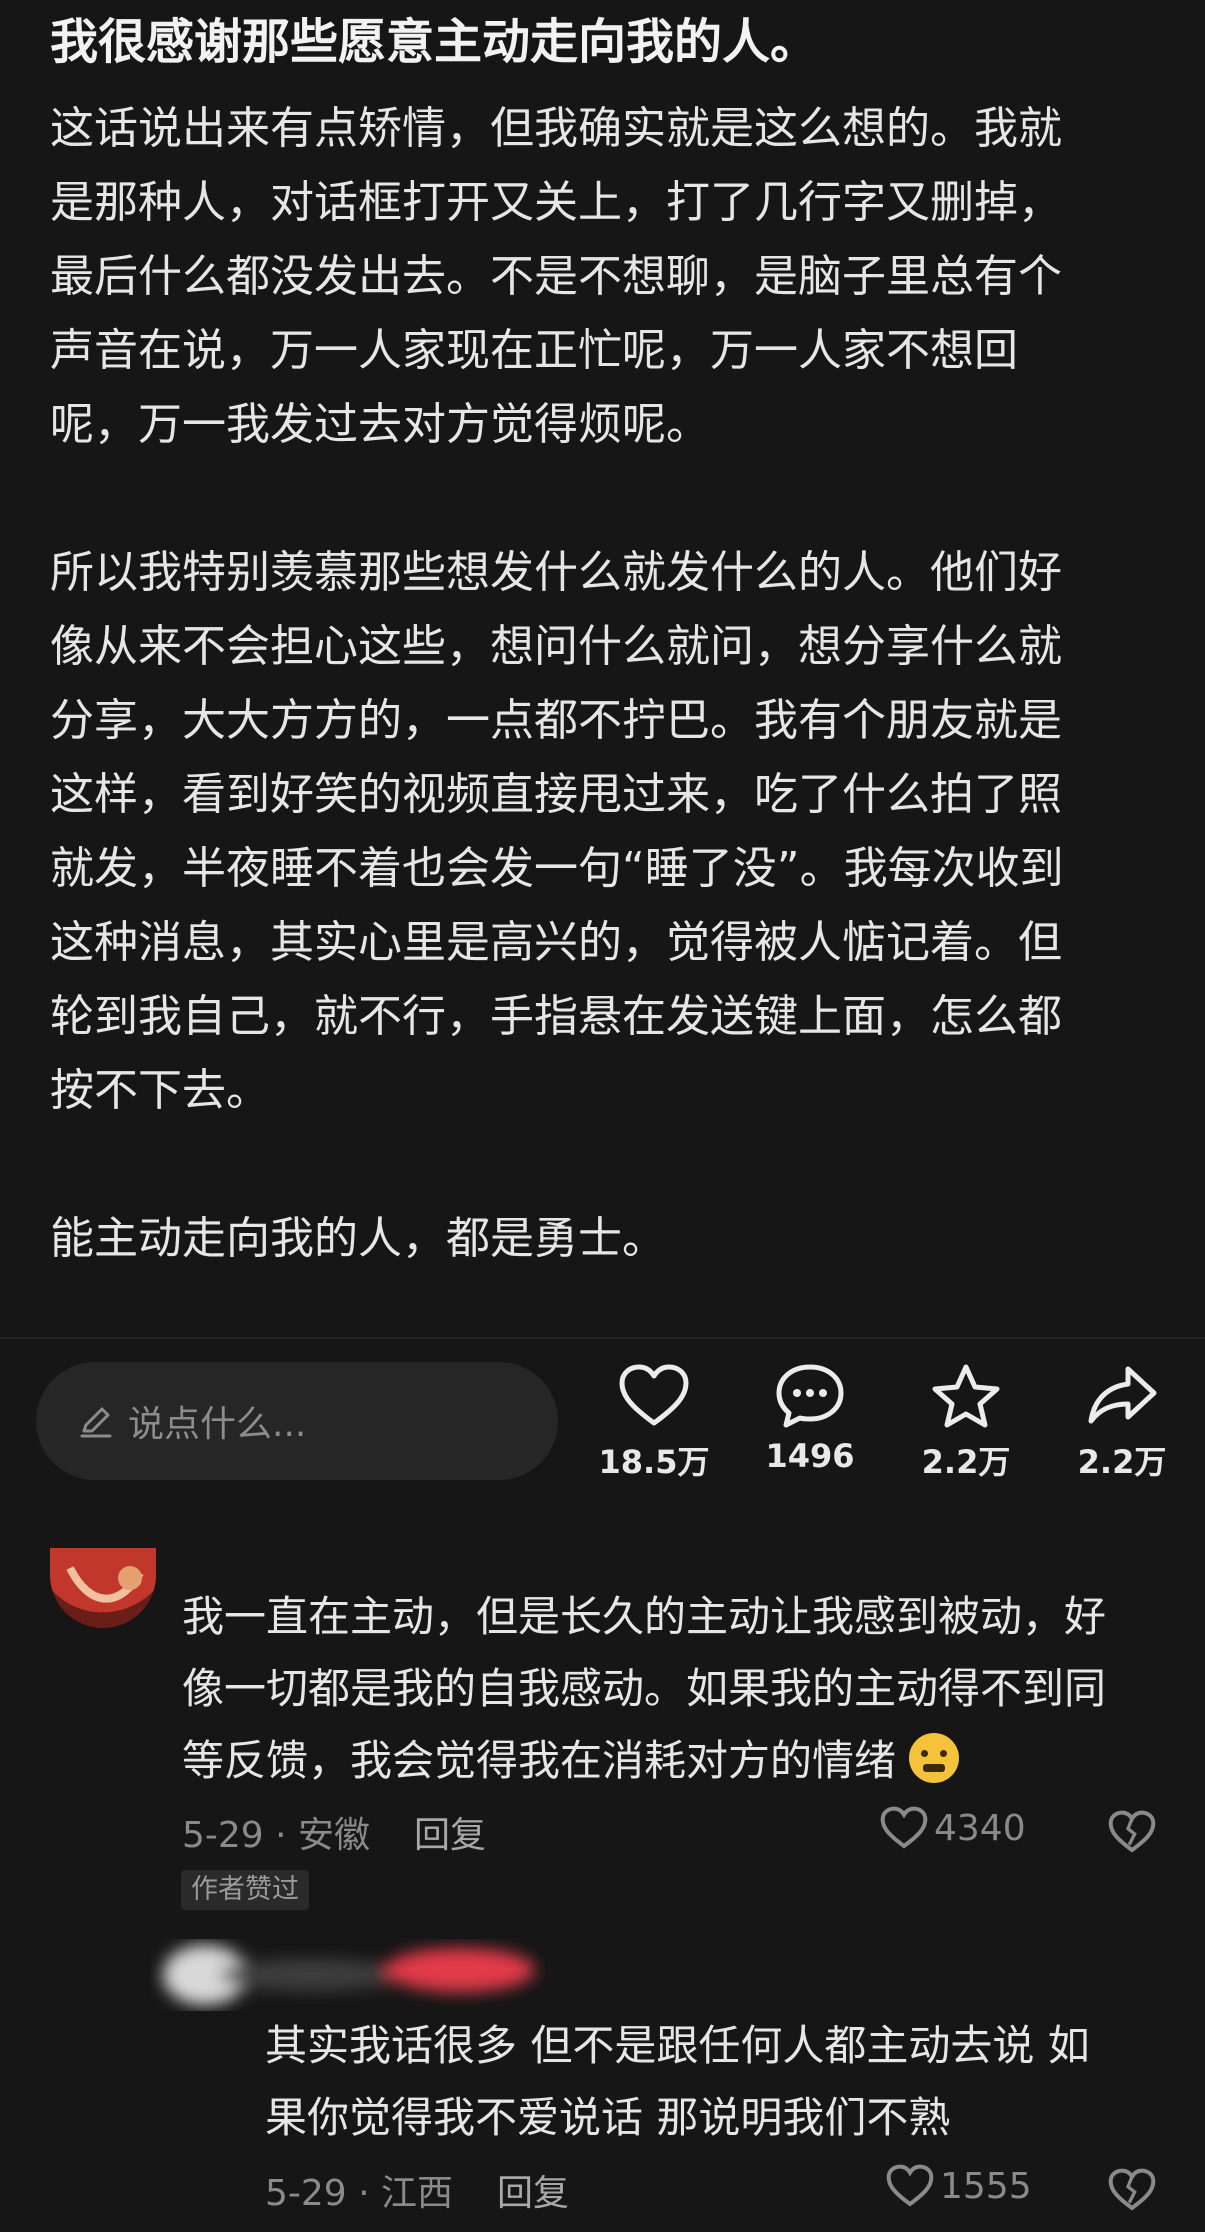  What do you see at coordinates (556, 128) in the screenshot?
I see `text-line: 这话说出来有点矫情，但我确实就是这么想的。我就` at bounding box center [556, 128].